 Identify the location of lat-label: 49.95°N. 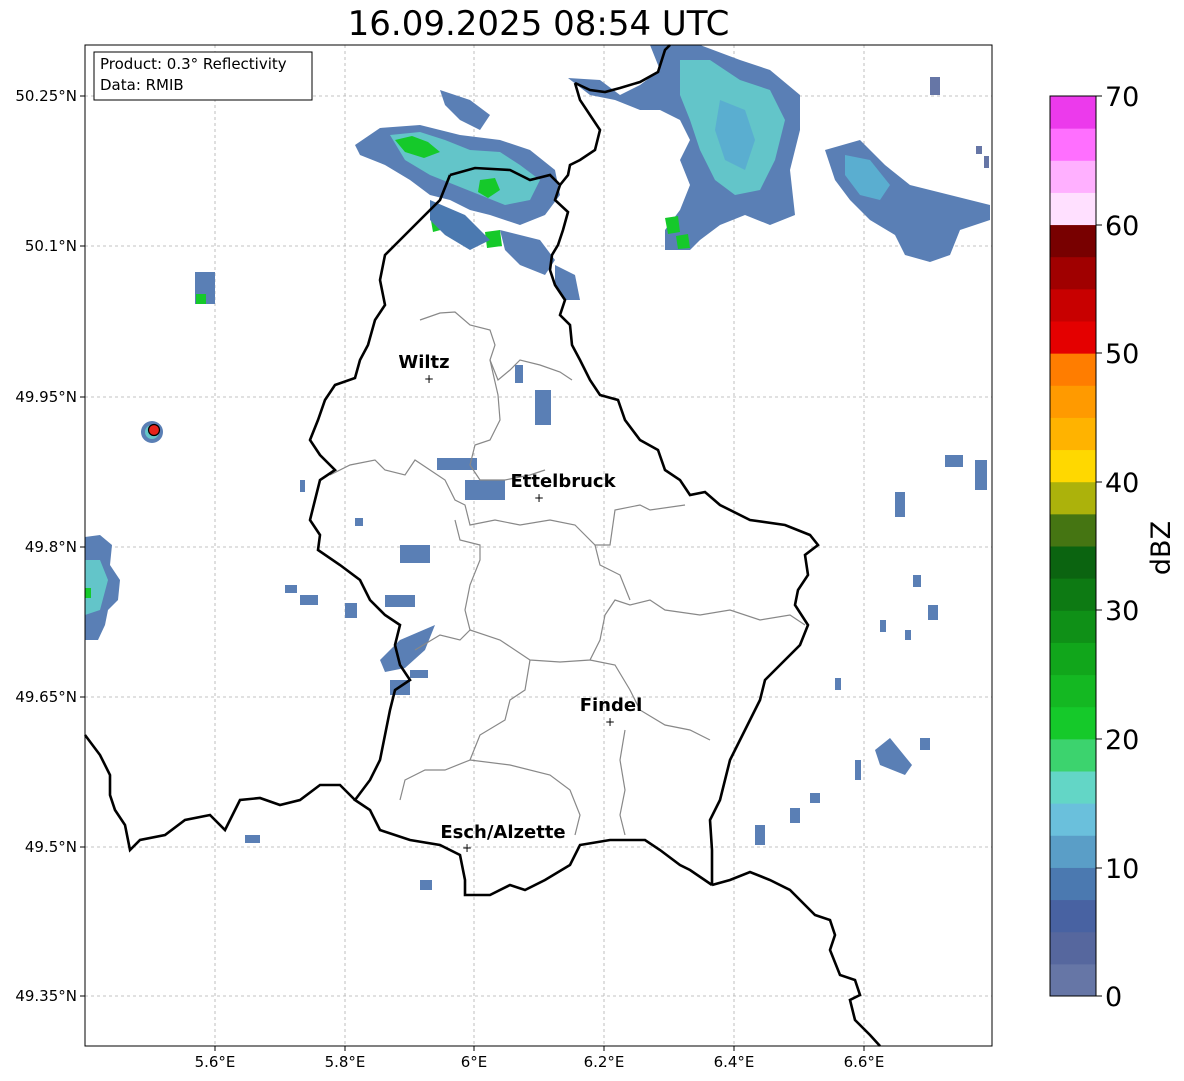
(46, 397).